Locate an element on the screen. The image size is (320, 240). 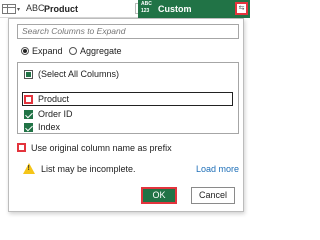
table-menu-chevron-icon: ▾ is located at coordinates (18, 9).